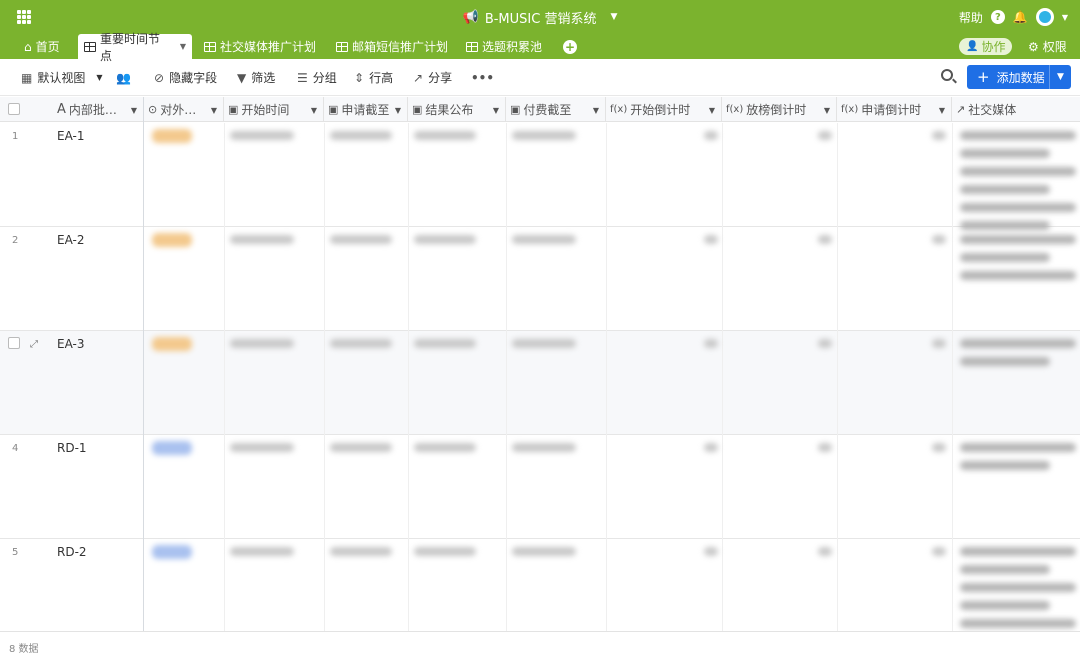 The image size is (1080, 657). Describe the element at coordinates (986, 46) in the screenshot. I see `collaborate-button: 👤 协作` at that location.